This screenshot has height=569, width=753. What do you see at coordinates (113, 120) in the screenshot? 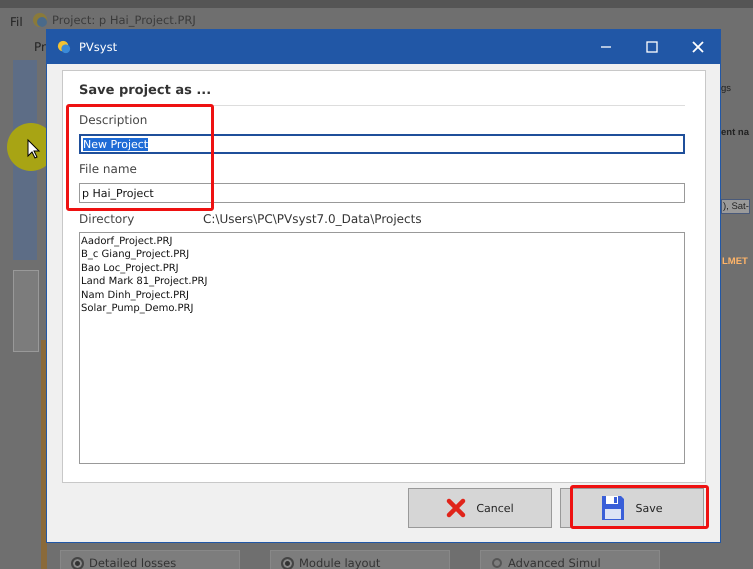
I see `field-label: Description` at bounding box center [113, 120].